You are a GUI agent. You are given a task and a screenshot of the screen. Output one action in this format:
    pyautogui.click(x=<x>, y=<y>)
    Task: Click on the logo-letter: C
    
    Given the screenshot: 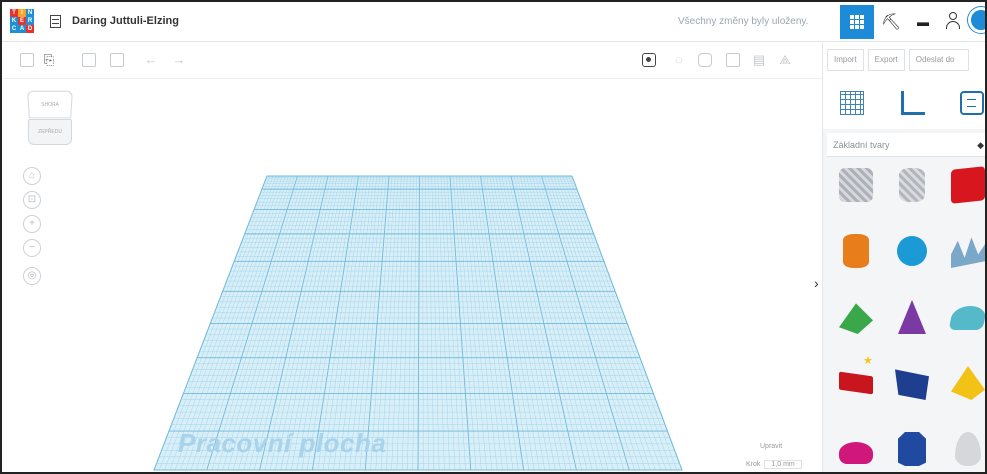 What is the action you would take?
    pyautogui.click(x=14, y=29)
    